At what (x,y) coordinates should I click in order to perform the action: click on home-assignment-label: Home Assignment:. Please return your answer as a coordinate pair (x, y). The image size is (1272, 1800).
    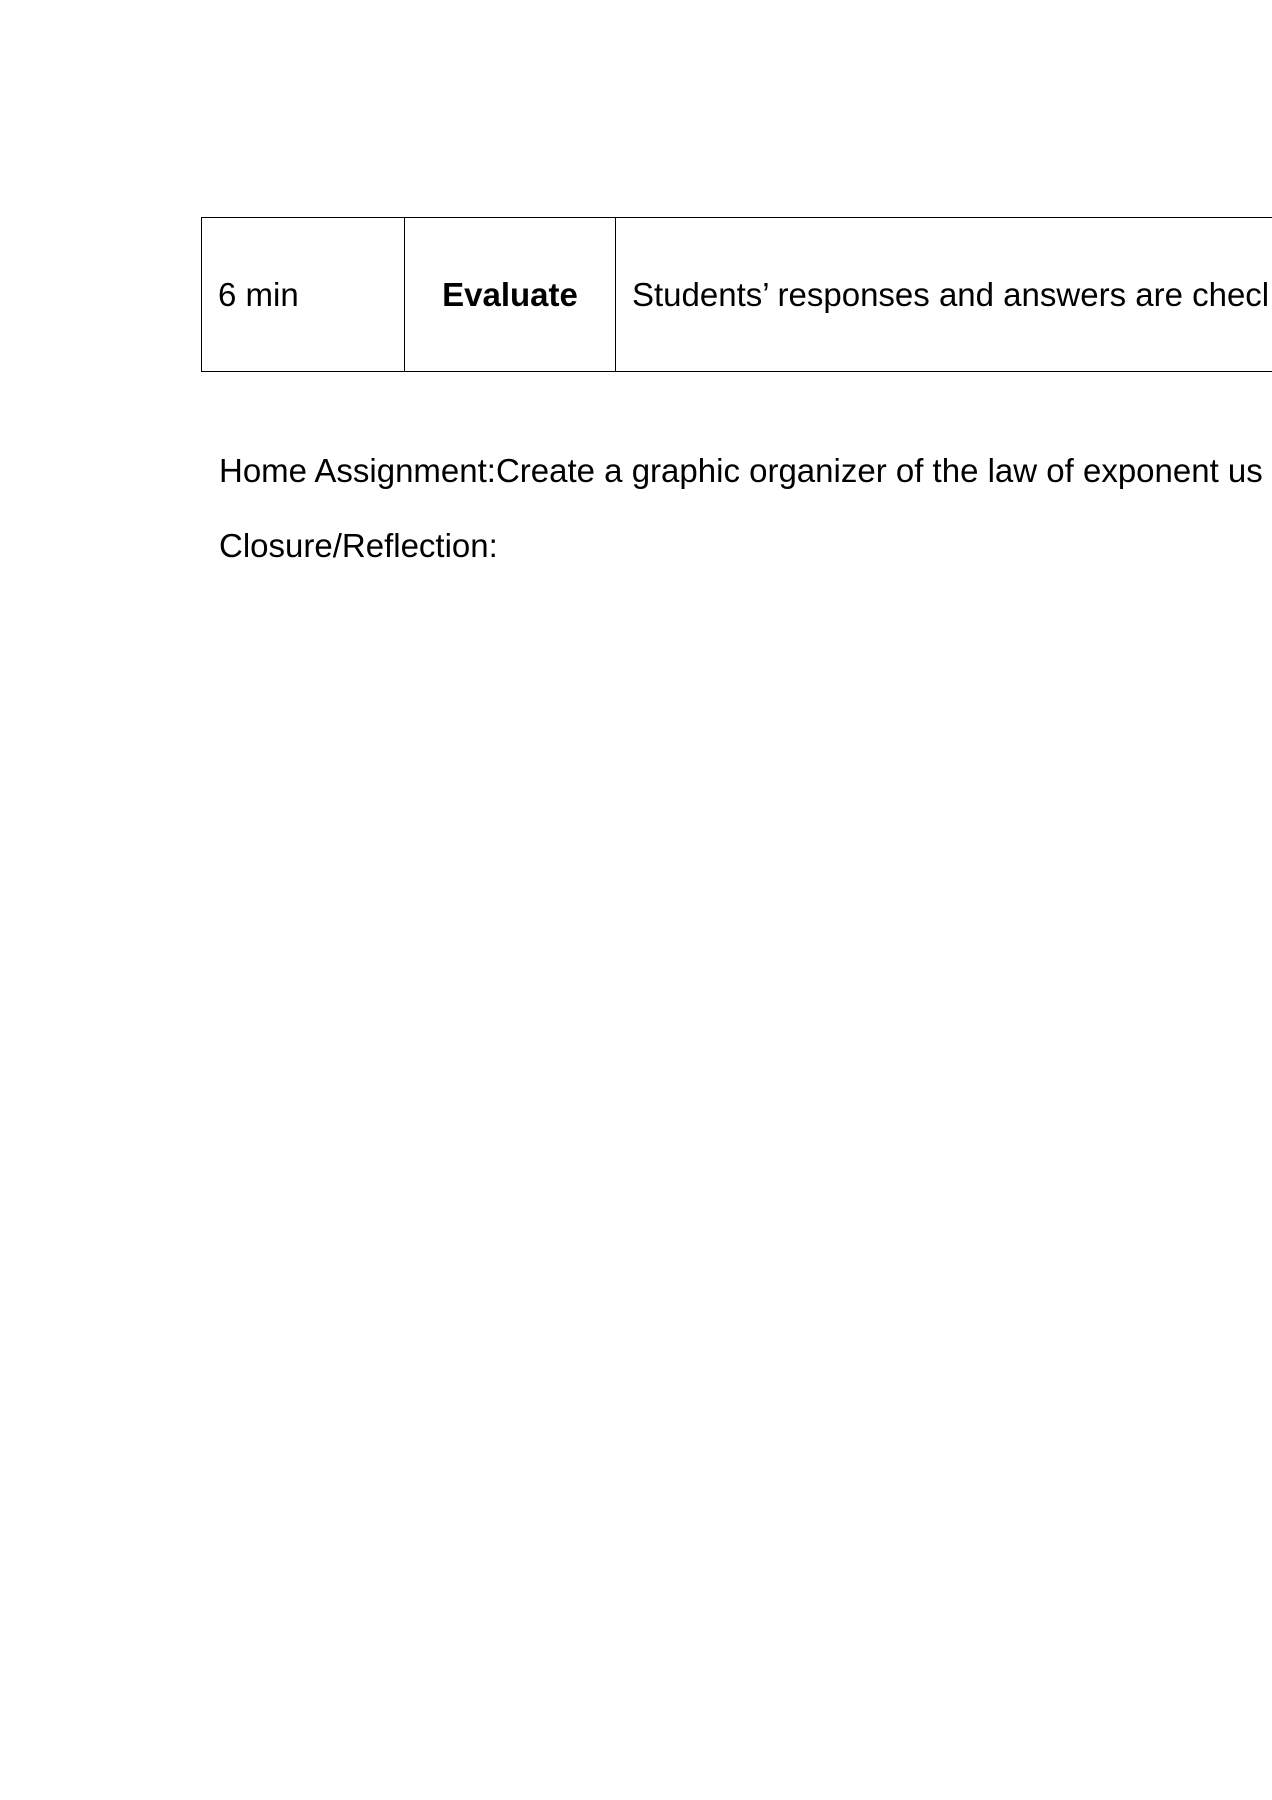
    Looking at the image, I should click on (357, 470).